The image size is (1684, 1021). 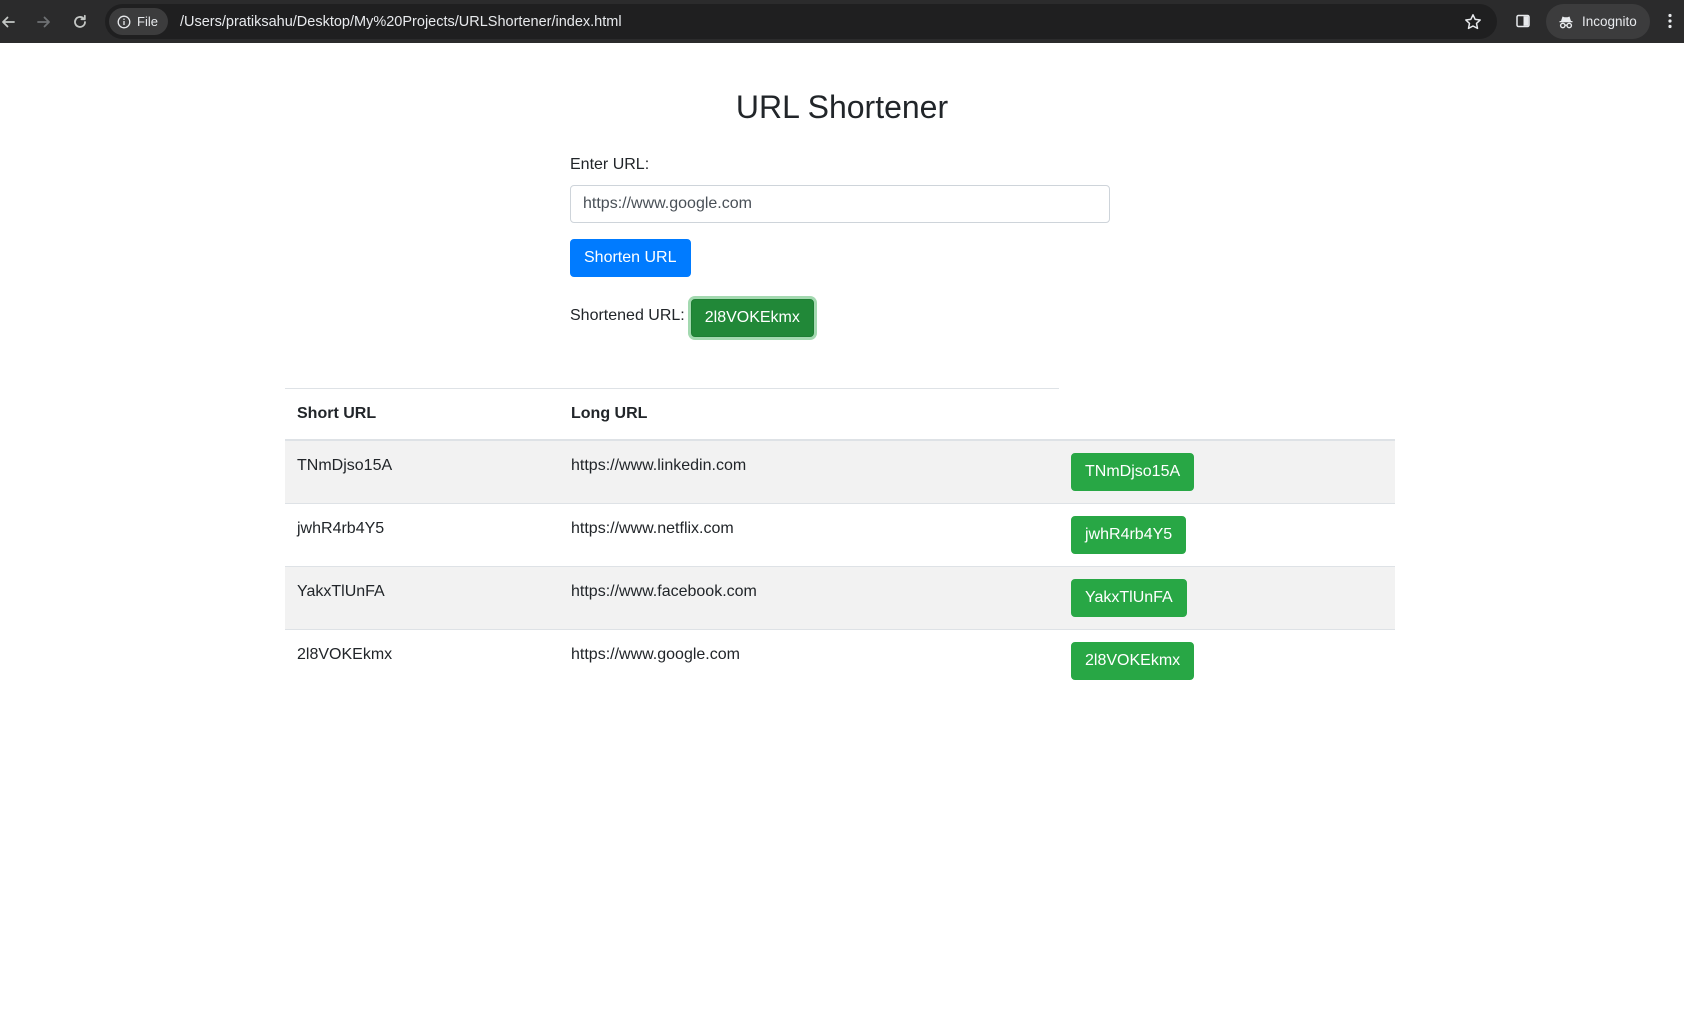 What do you see at coordinates (809, 534) in the screenshot?
I see `long-url-cell: https://www.netflix.com` at bounding box center [809, 534].